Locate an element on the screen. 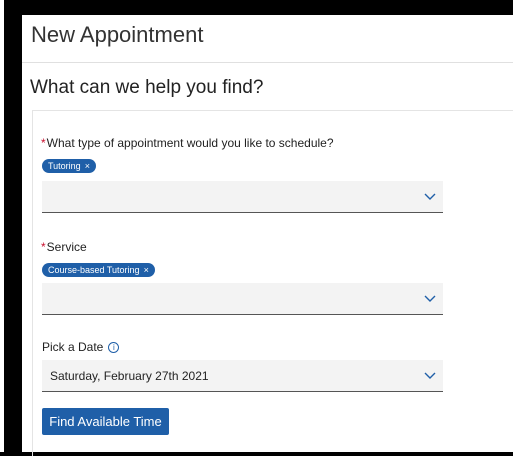  date-select: Saturday, February 27th 2021 is located at coordinates (242, 376).